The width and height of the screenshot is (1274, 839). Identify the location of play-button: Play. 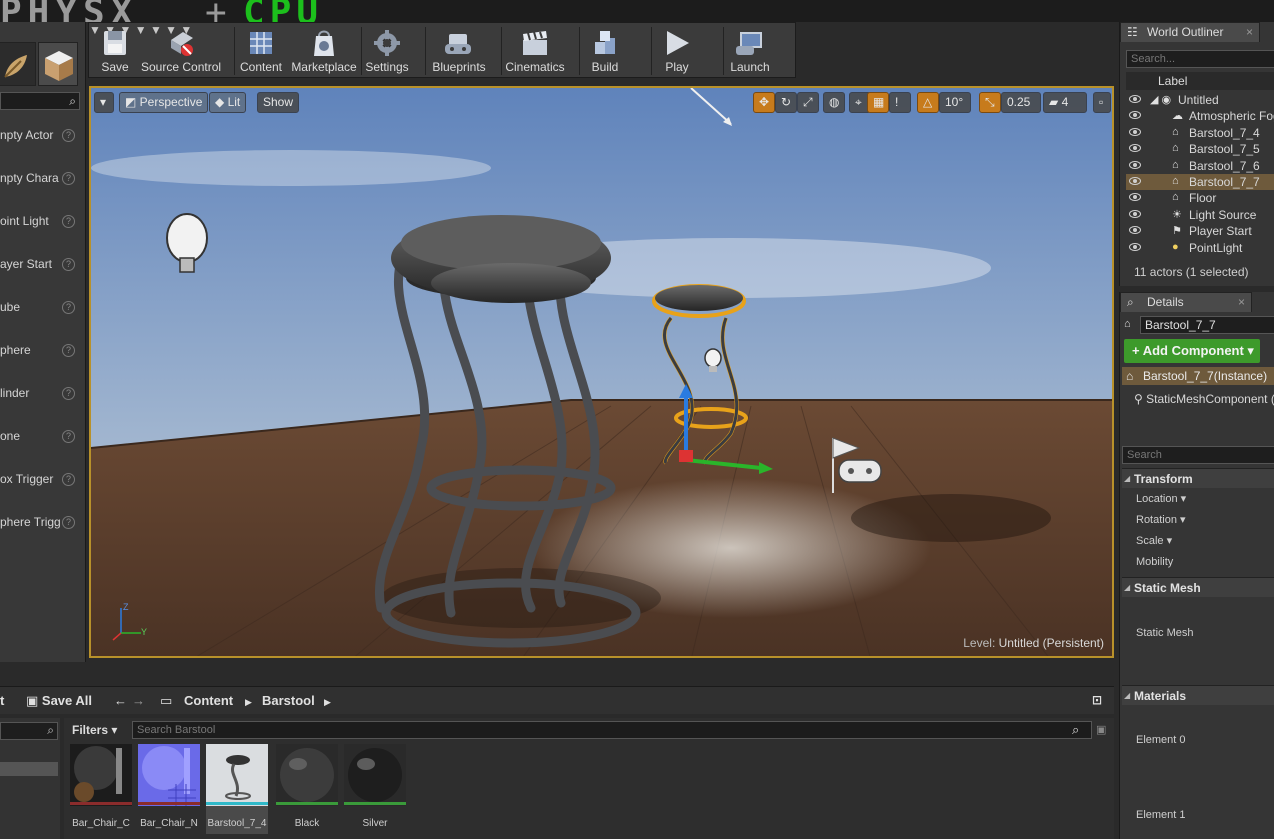
(677, 51).